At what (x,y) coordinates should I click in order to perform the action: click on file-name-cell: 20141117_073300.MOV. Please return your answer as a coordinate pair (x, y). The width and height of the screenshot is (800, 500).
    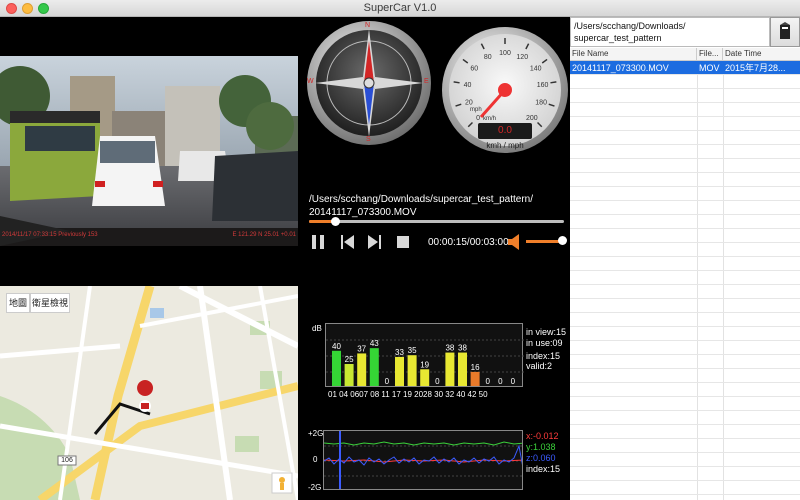
    Looking at the image, I should click on (620, 68).